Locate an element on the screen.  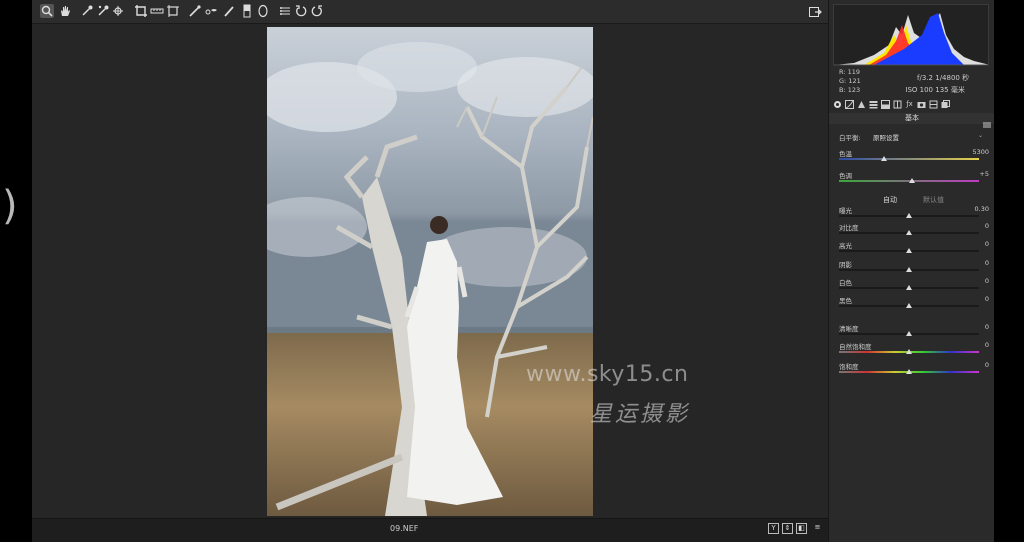
lens-tab-icon is located at coordinates (897, 104).